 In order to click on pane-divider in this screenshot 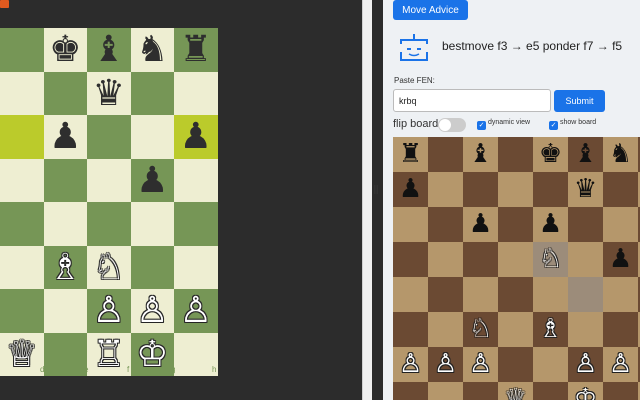, I will do `click(367, 200)`.